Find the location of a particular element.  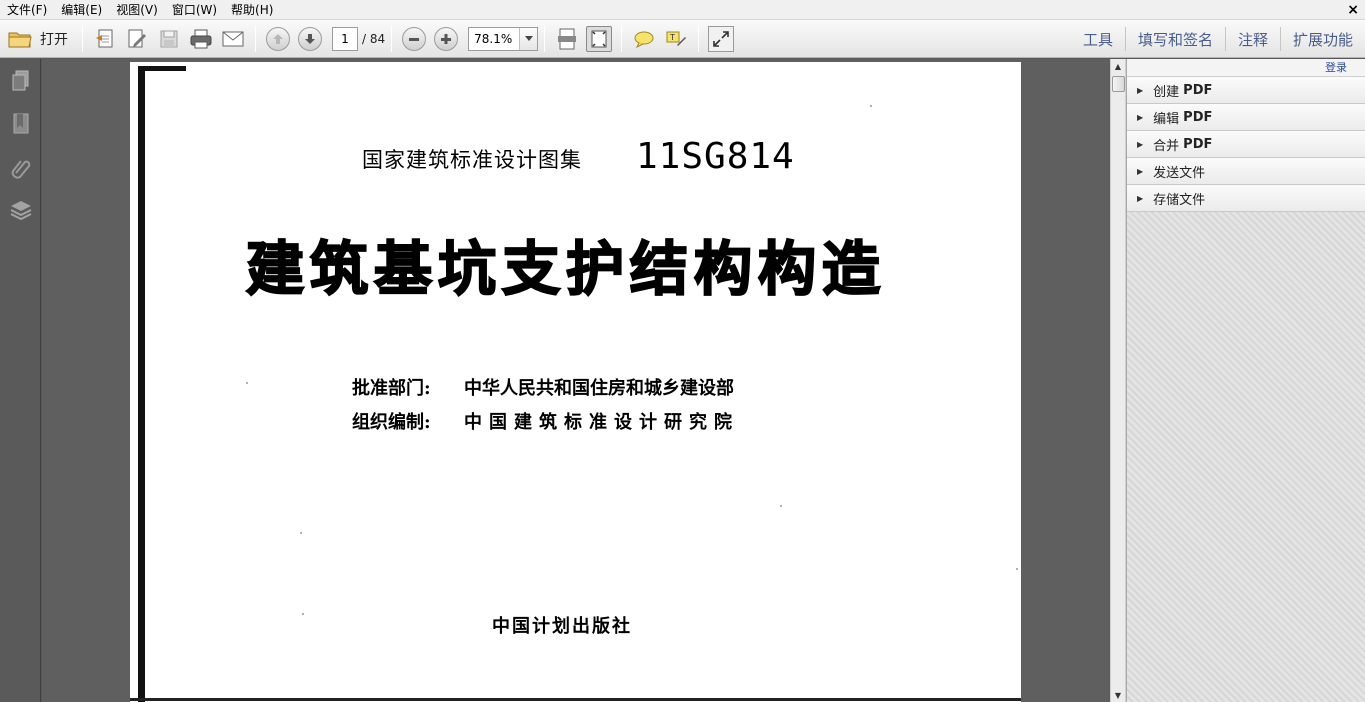

close-icon: × is located at coordinates (1353, 10).